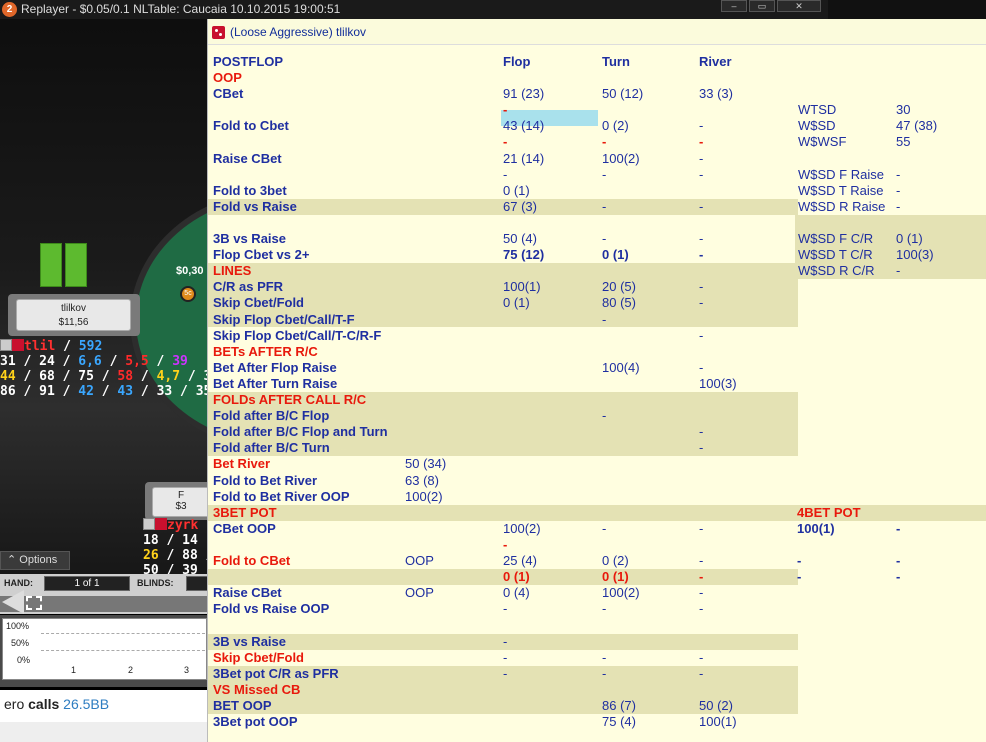 This screenshot has width=986, height=742. I want to click on stat-cell: 80 (5), so click(619, 302).